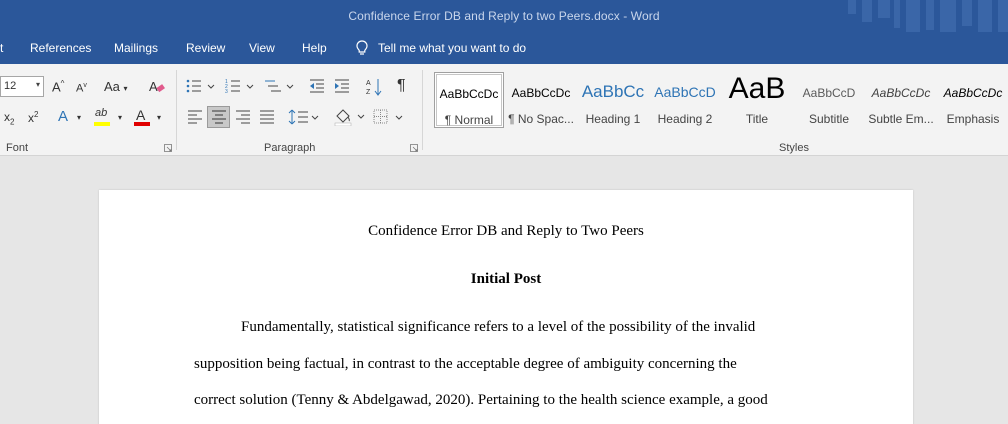  Describe the element at coordinates (10, 86) in the screenshot. I see `font-size-value: 12` at that location.